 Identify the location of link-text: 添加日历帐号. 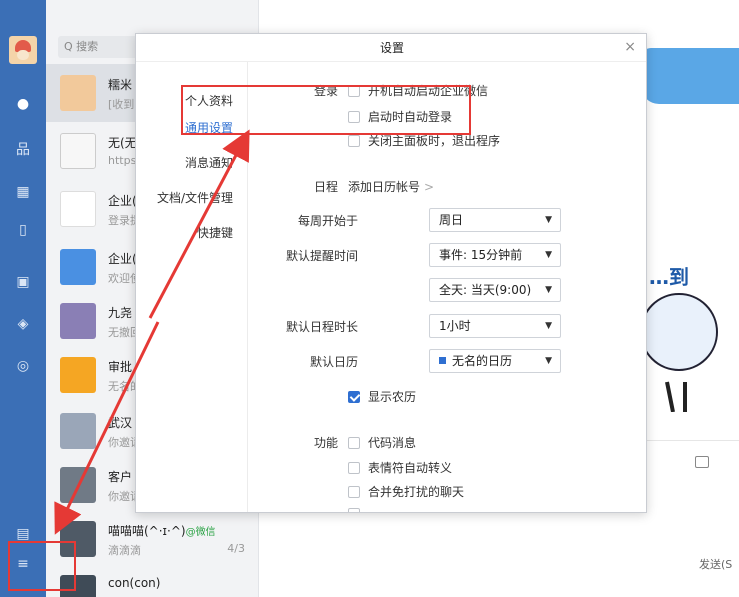
(384, 187).